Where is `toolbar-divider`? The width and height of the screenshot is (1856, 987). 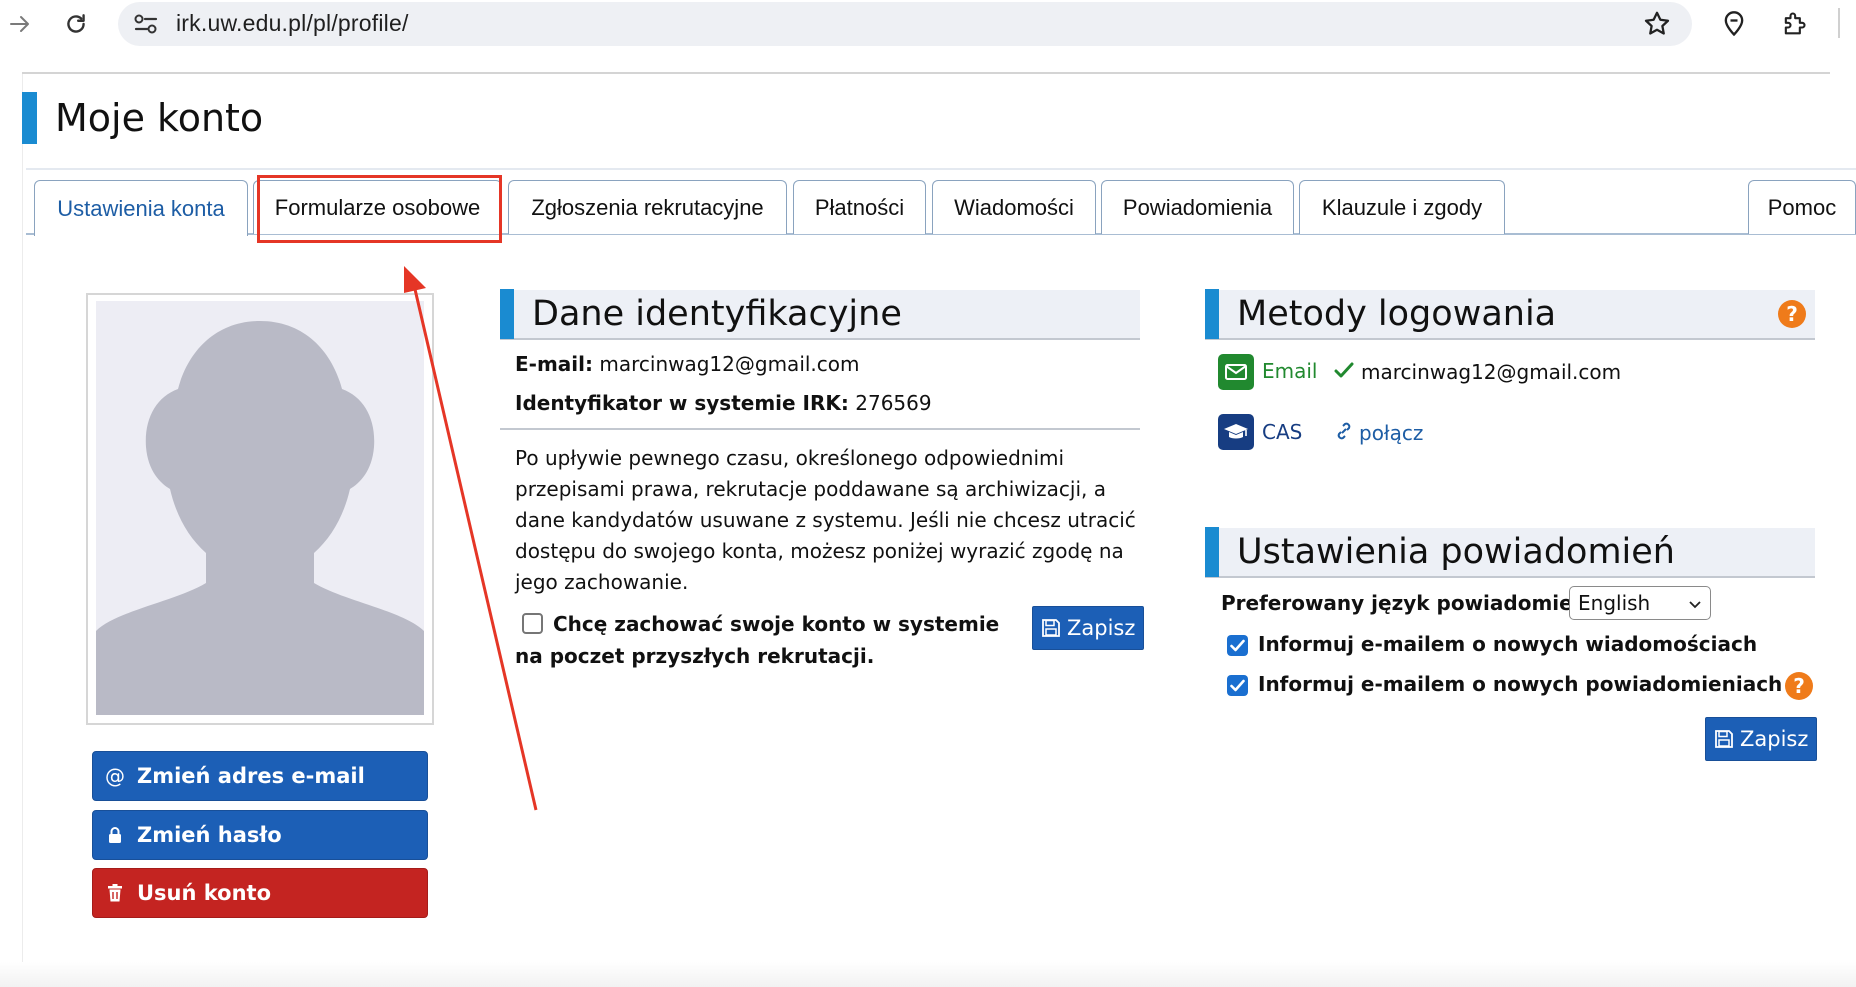
toolbar-divider is located at coordinates (1839, 23).